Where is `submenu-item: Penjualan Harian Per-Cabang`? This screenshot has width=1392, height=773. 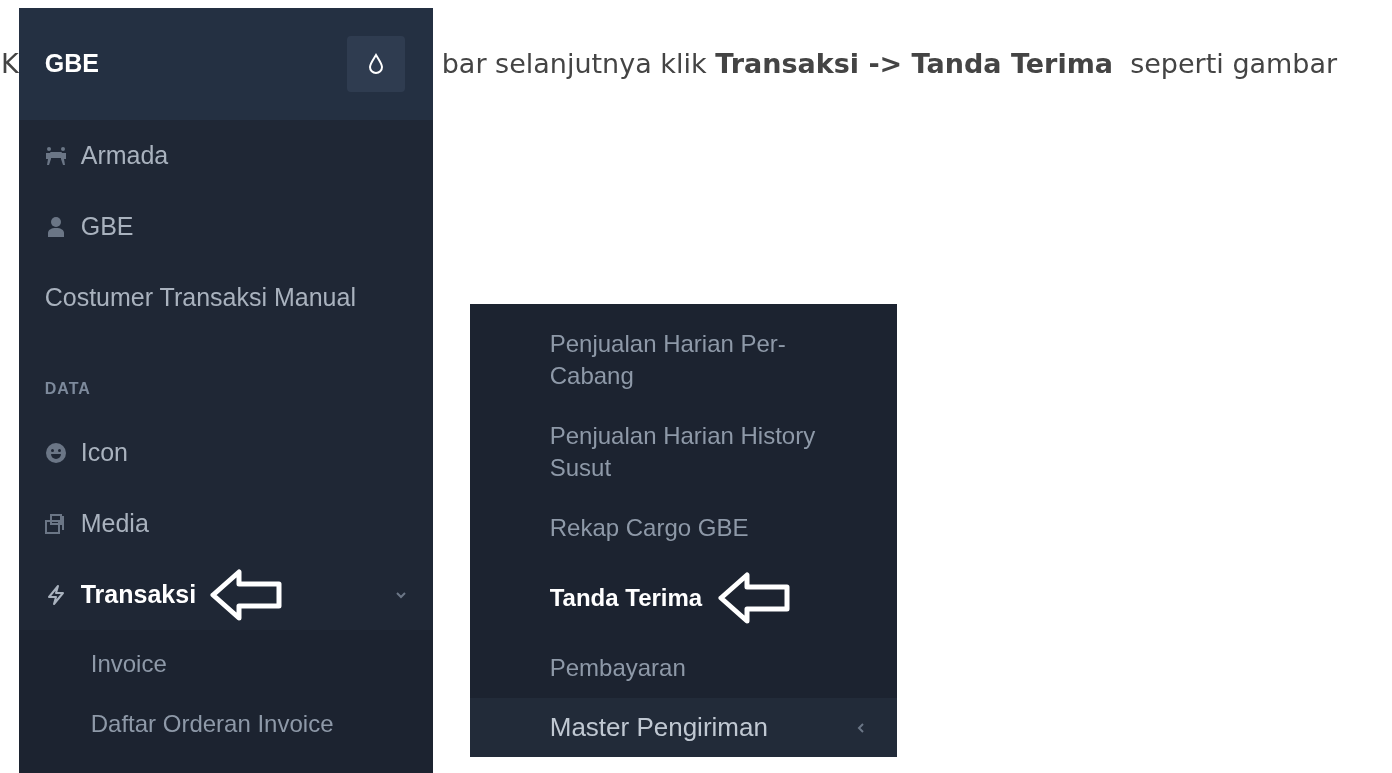 submenu-item: Penjualan Harian Per-Cabang is located at coordinates (683, 360).